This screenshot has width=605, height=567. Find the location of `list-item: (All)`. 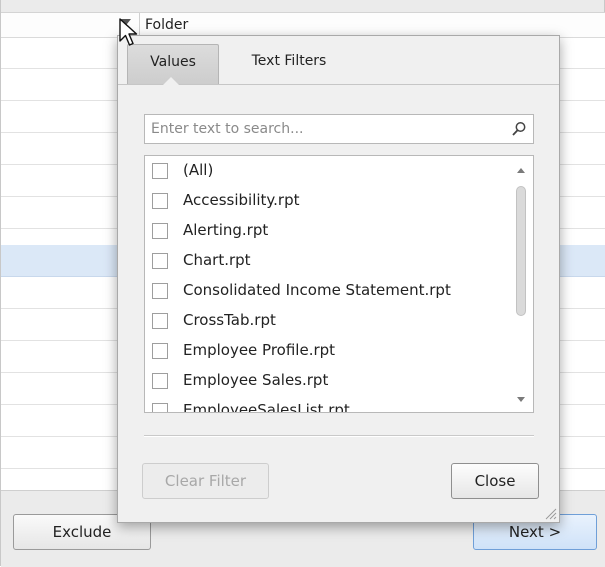

list-item: (All) is located at coordinates (327, 171).